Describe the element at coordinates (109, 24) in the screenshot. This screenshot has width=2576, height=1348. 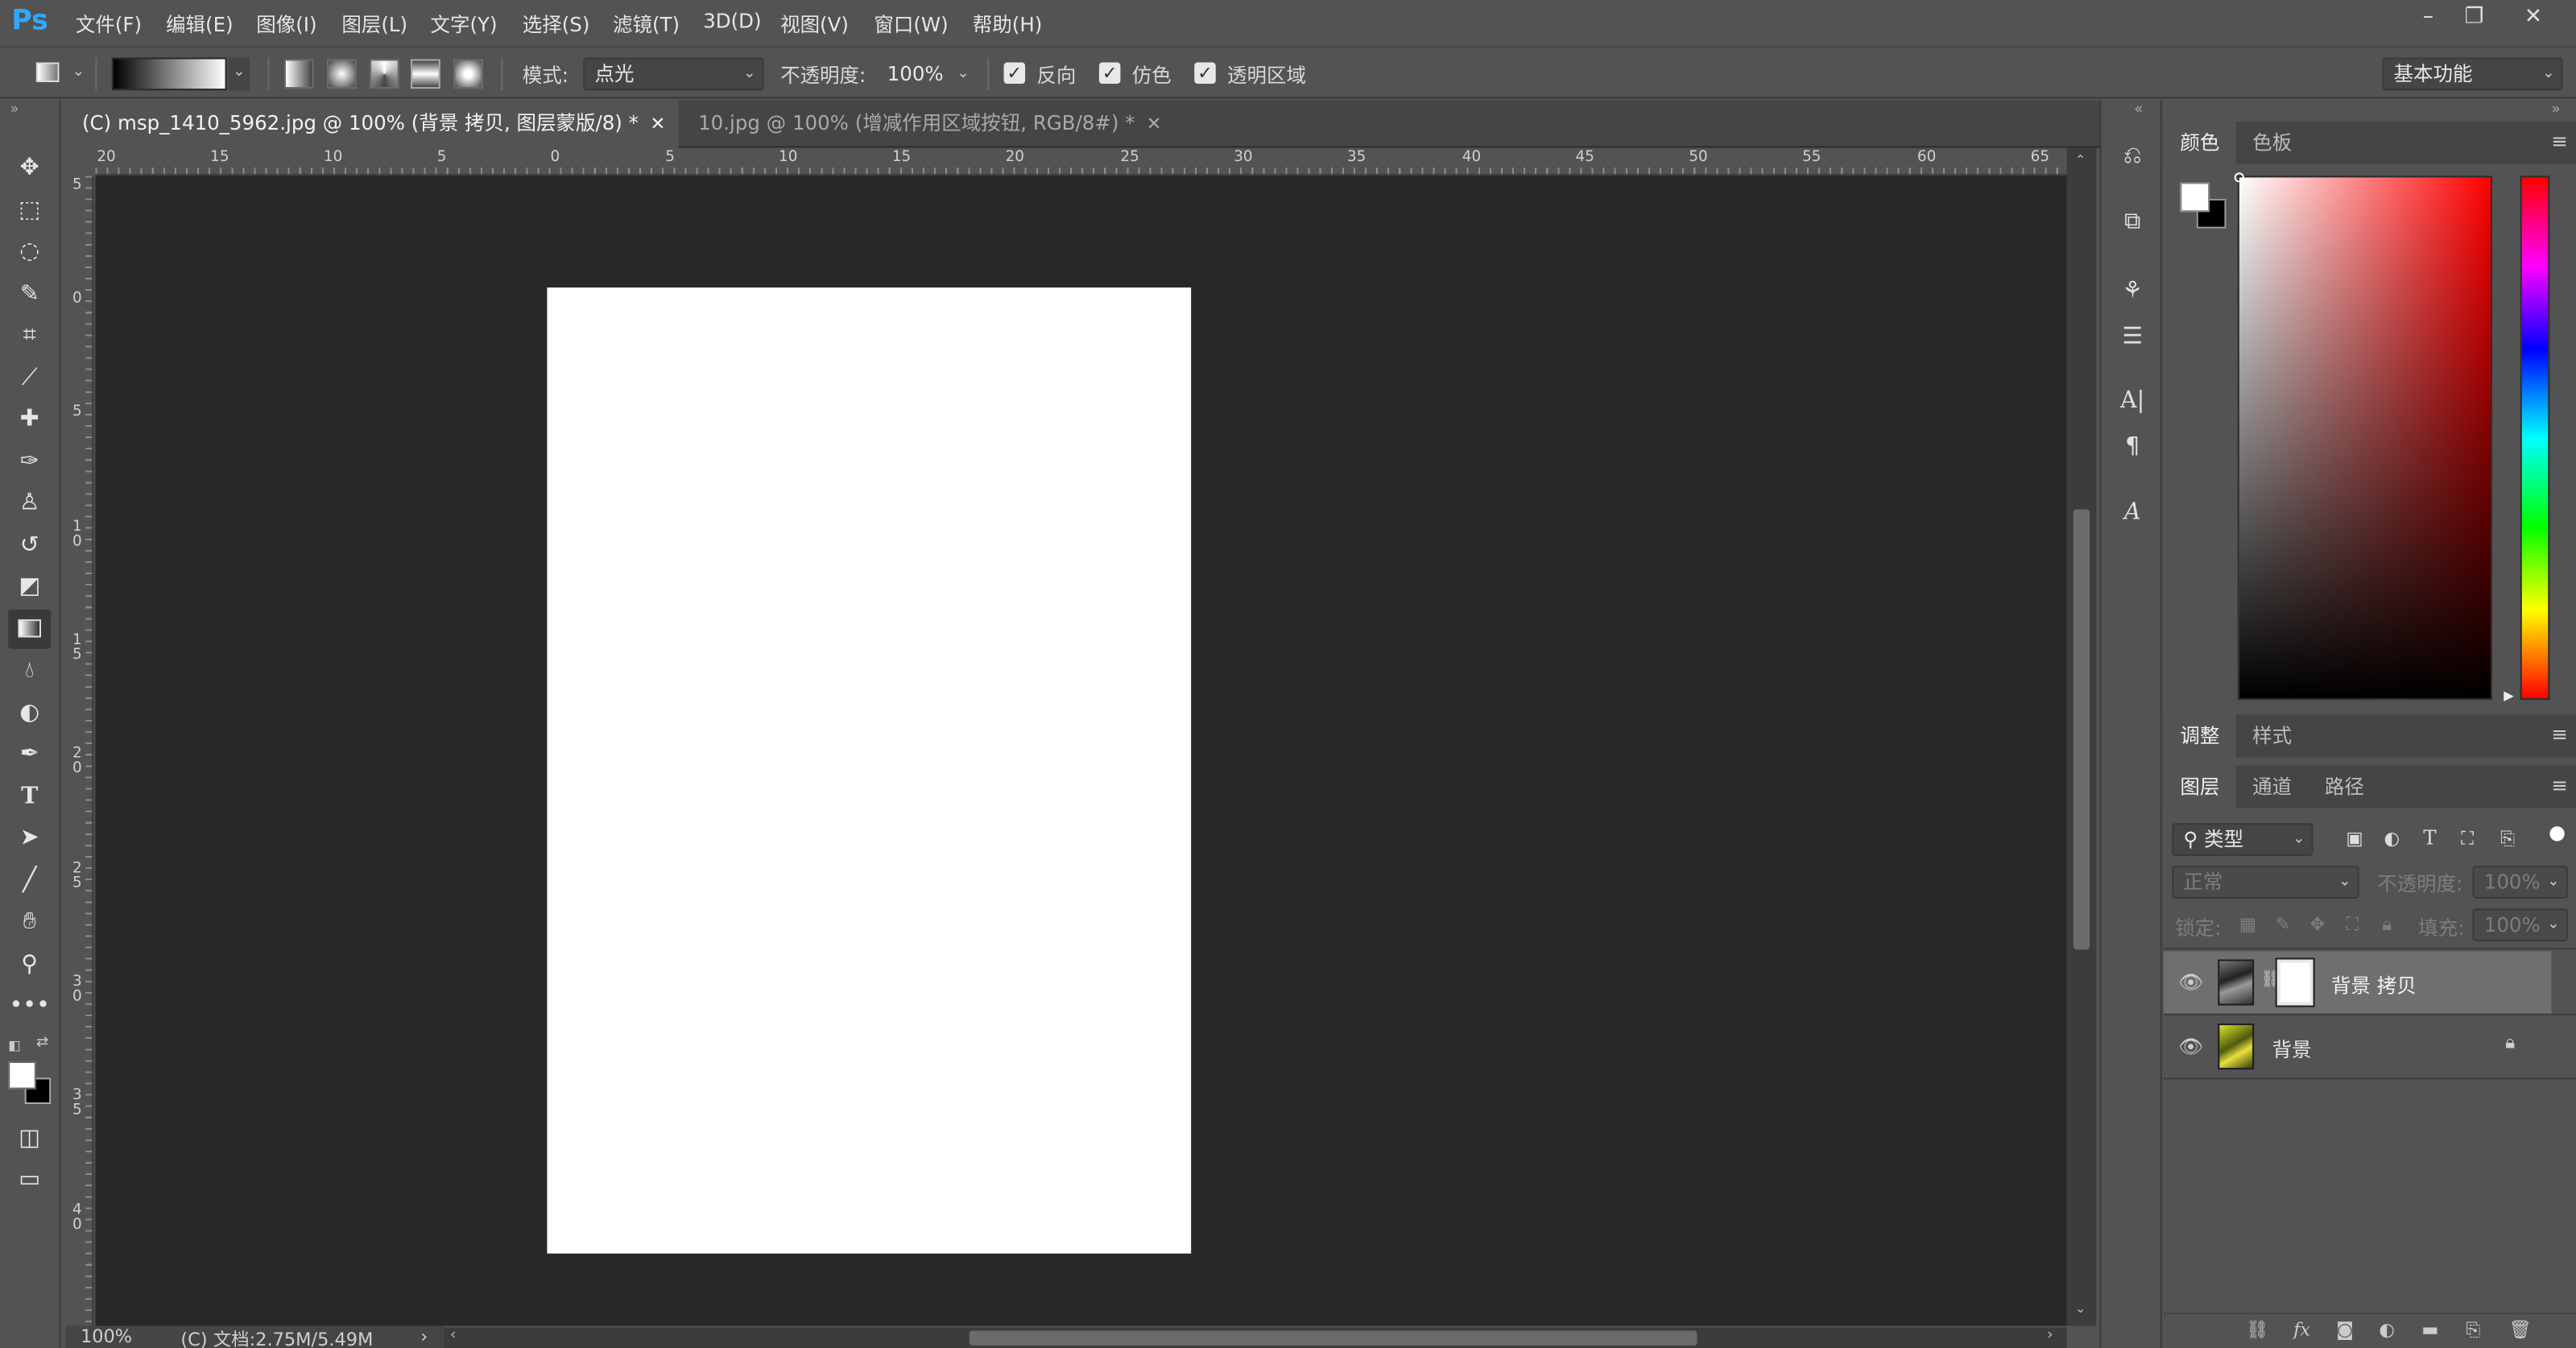
I see `menu-file: 文件(F)` at that location.